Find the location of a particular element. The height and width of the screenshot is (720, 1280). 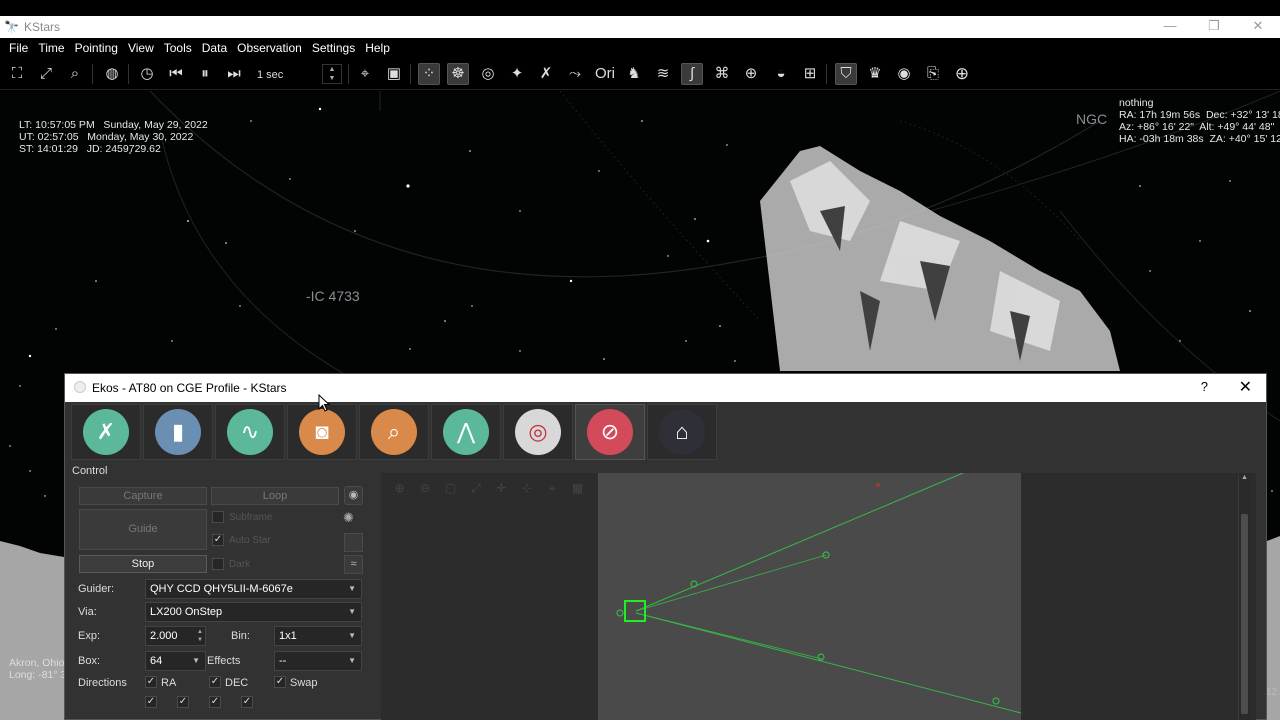

spin-arrows-icon: ▲ ▼ is located at coordinates (200, 636).